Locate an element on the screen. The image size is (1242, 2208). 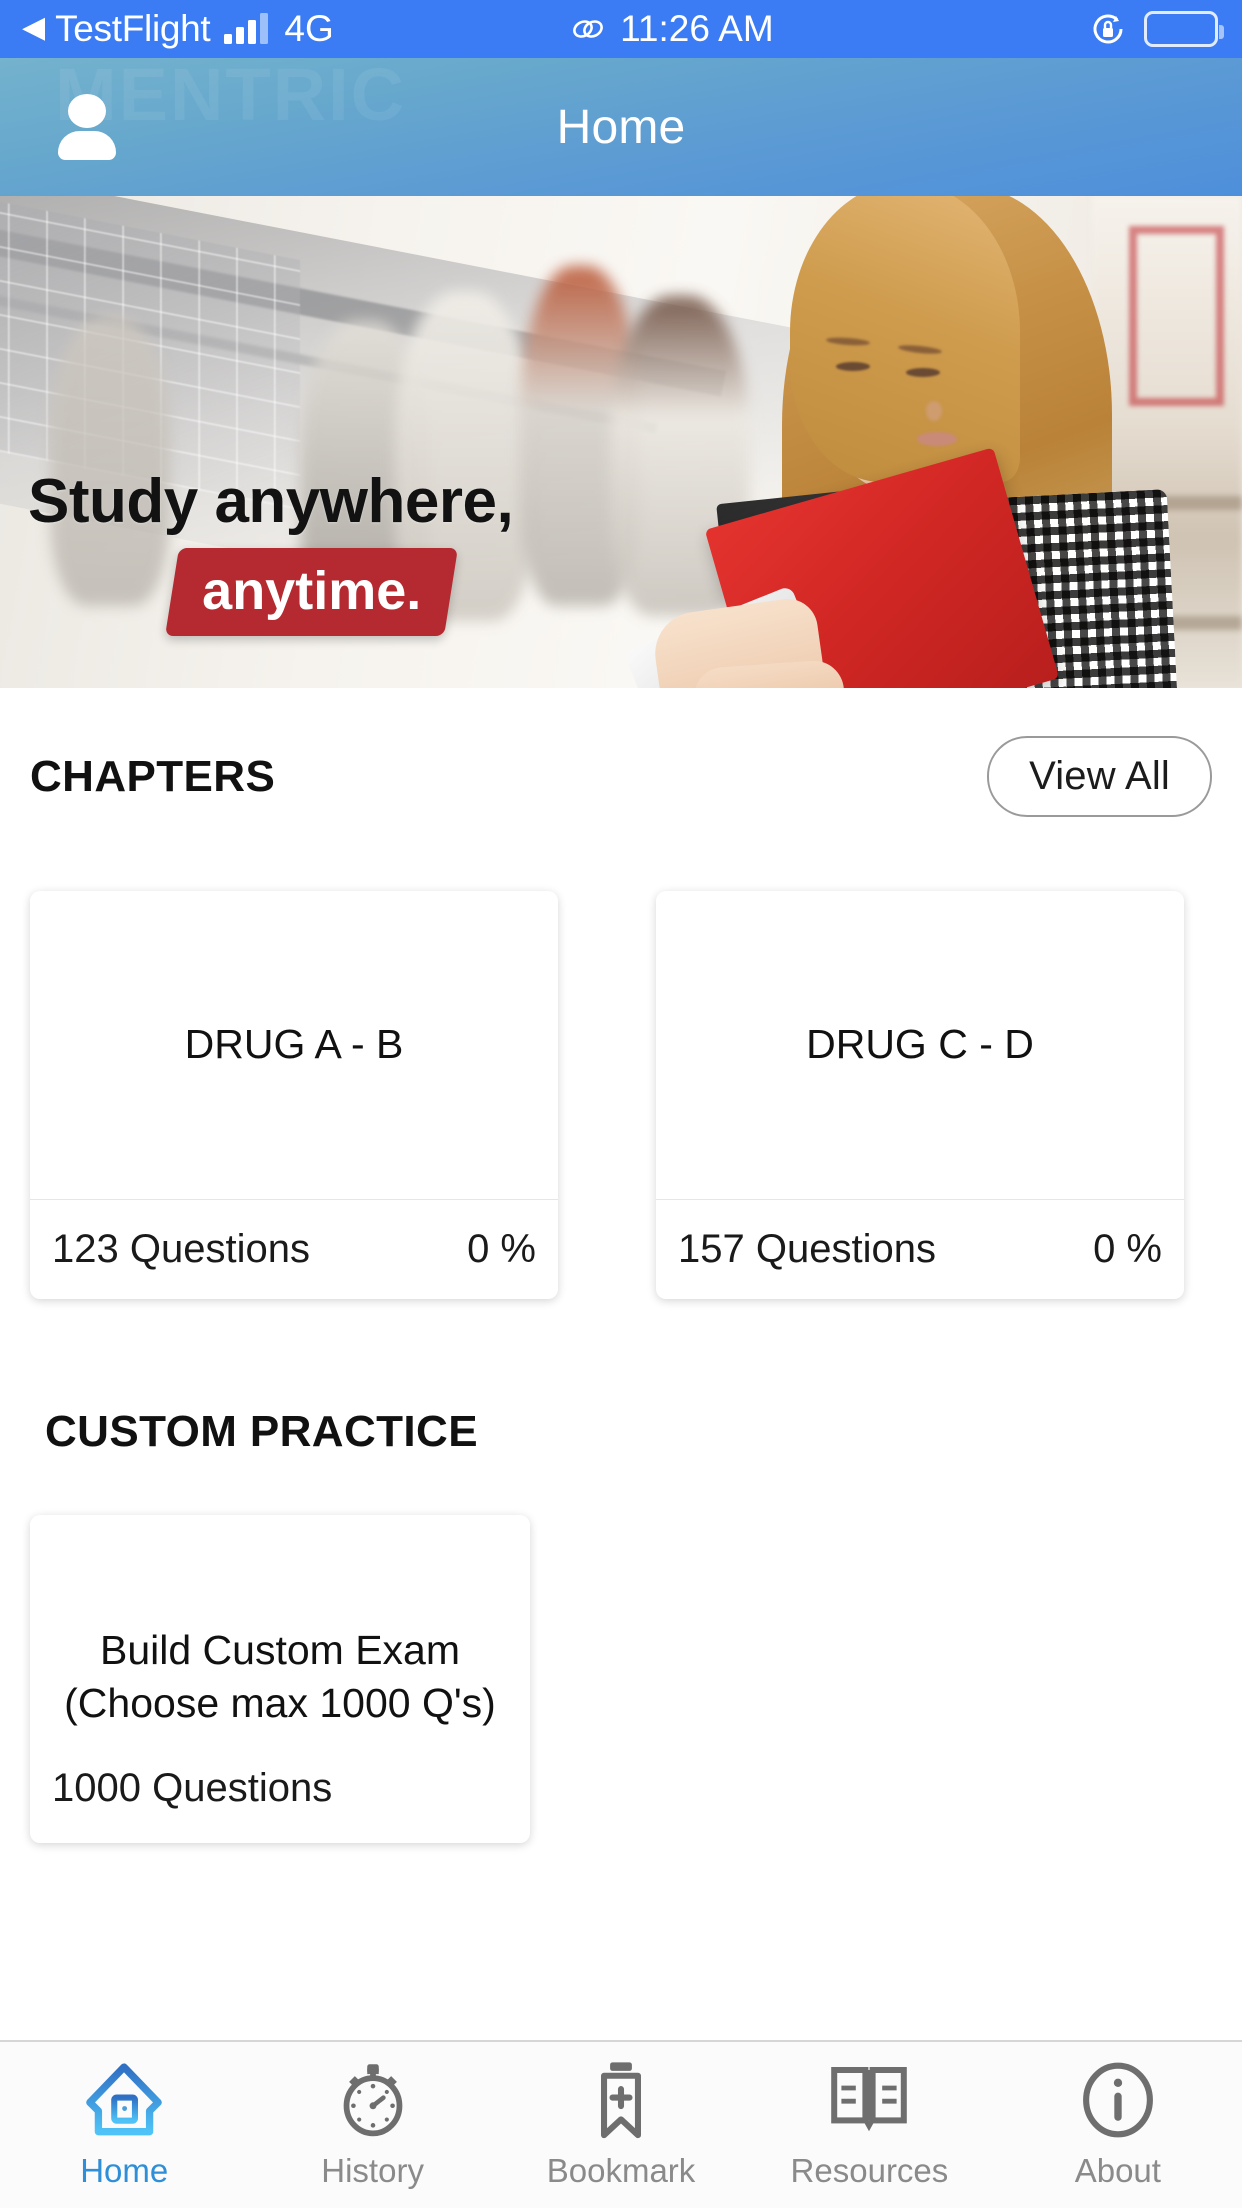
rotation-lock-icon is located at coordinates (1108, 29).